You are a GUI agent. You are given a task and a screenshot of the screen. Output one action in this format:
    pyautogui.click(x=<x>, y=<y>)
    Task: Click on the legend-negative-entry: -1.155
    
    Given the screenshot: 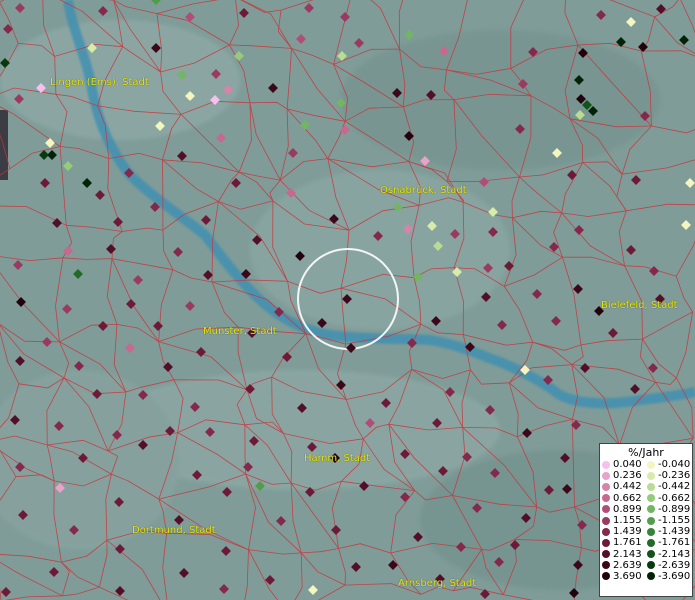 What is the action you would take?
    pyautogui.click(x=669, y=520)
    